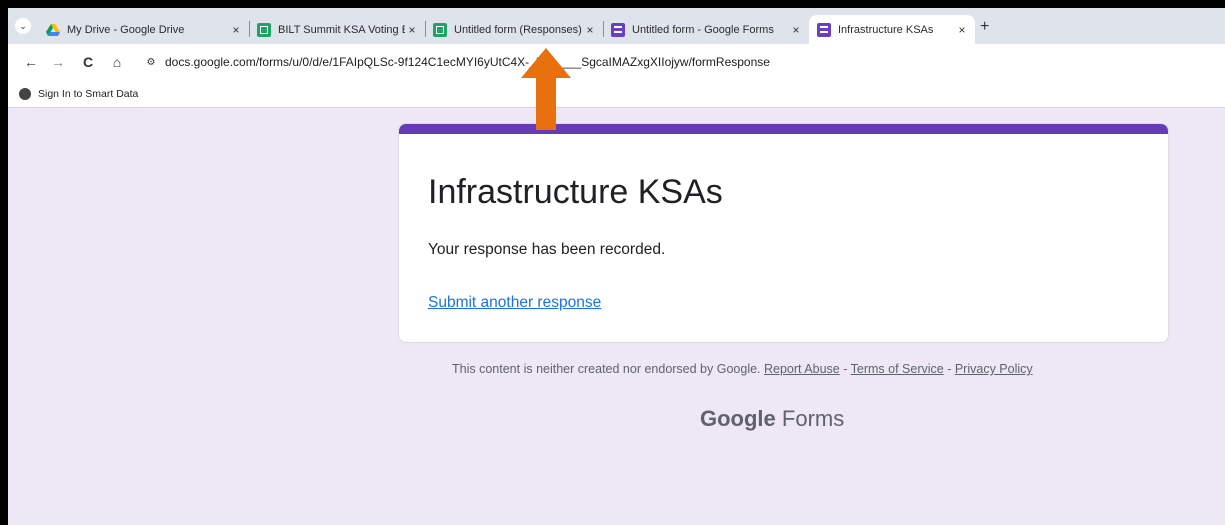  I want to click on bookmark-label: Sign In to Smart Data, so click(88, 94).